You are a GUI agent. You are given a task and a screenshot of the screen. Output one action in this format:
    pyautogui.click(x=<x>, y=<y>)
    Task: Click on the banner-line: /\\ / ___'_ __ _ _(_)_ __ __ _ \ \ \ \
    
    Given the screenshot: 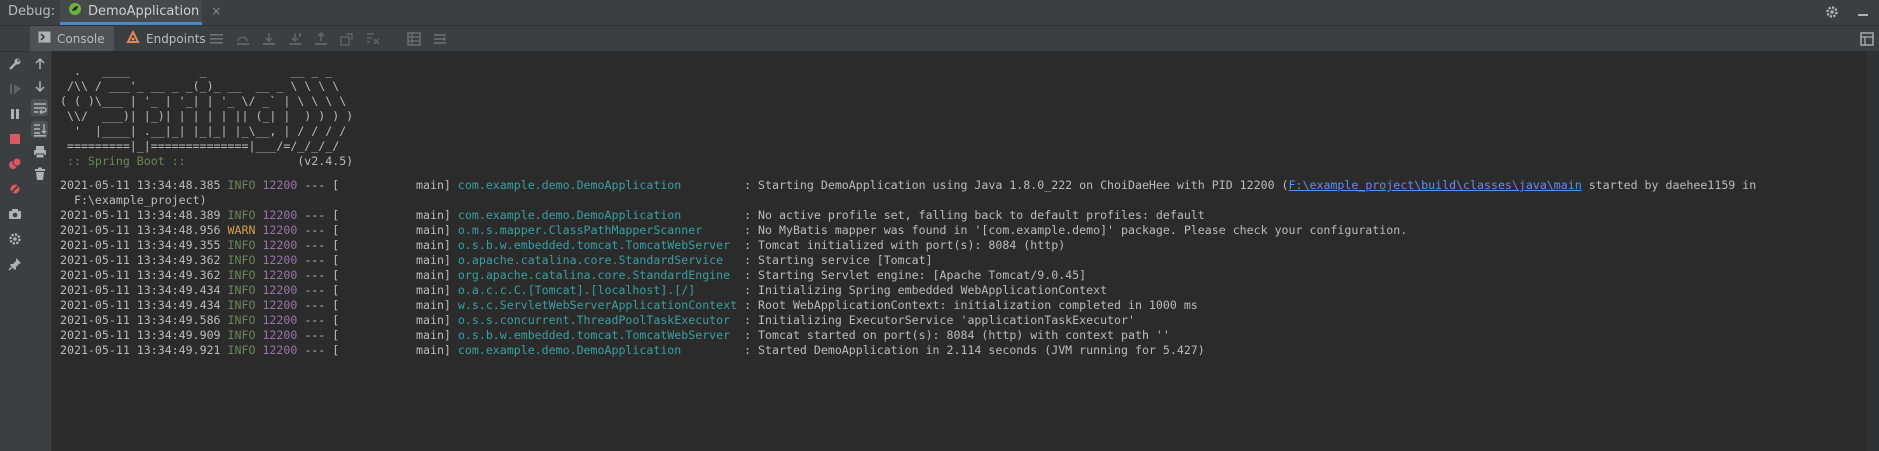 What is the action you would take?
    pyautogui.click(x=200, y=86)
    